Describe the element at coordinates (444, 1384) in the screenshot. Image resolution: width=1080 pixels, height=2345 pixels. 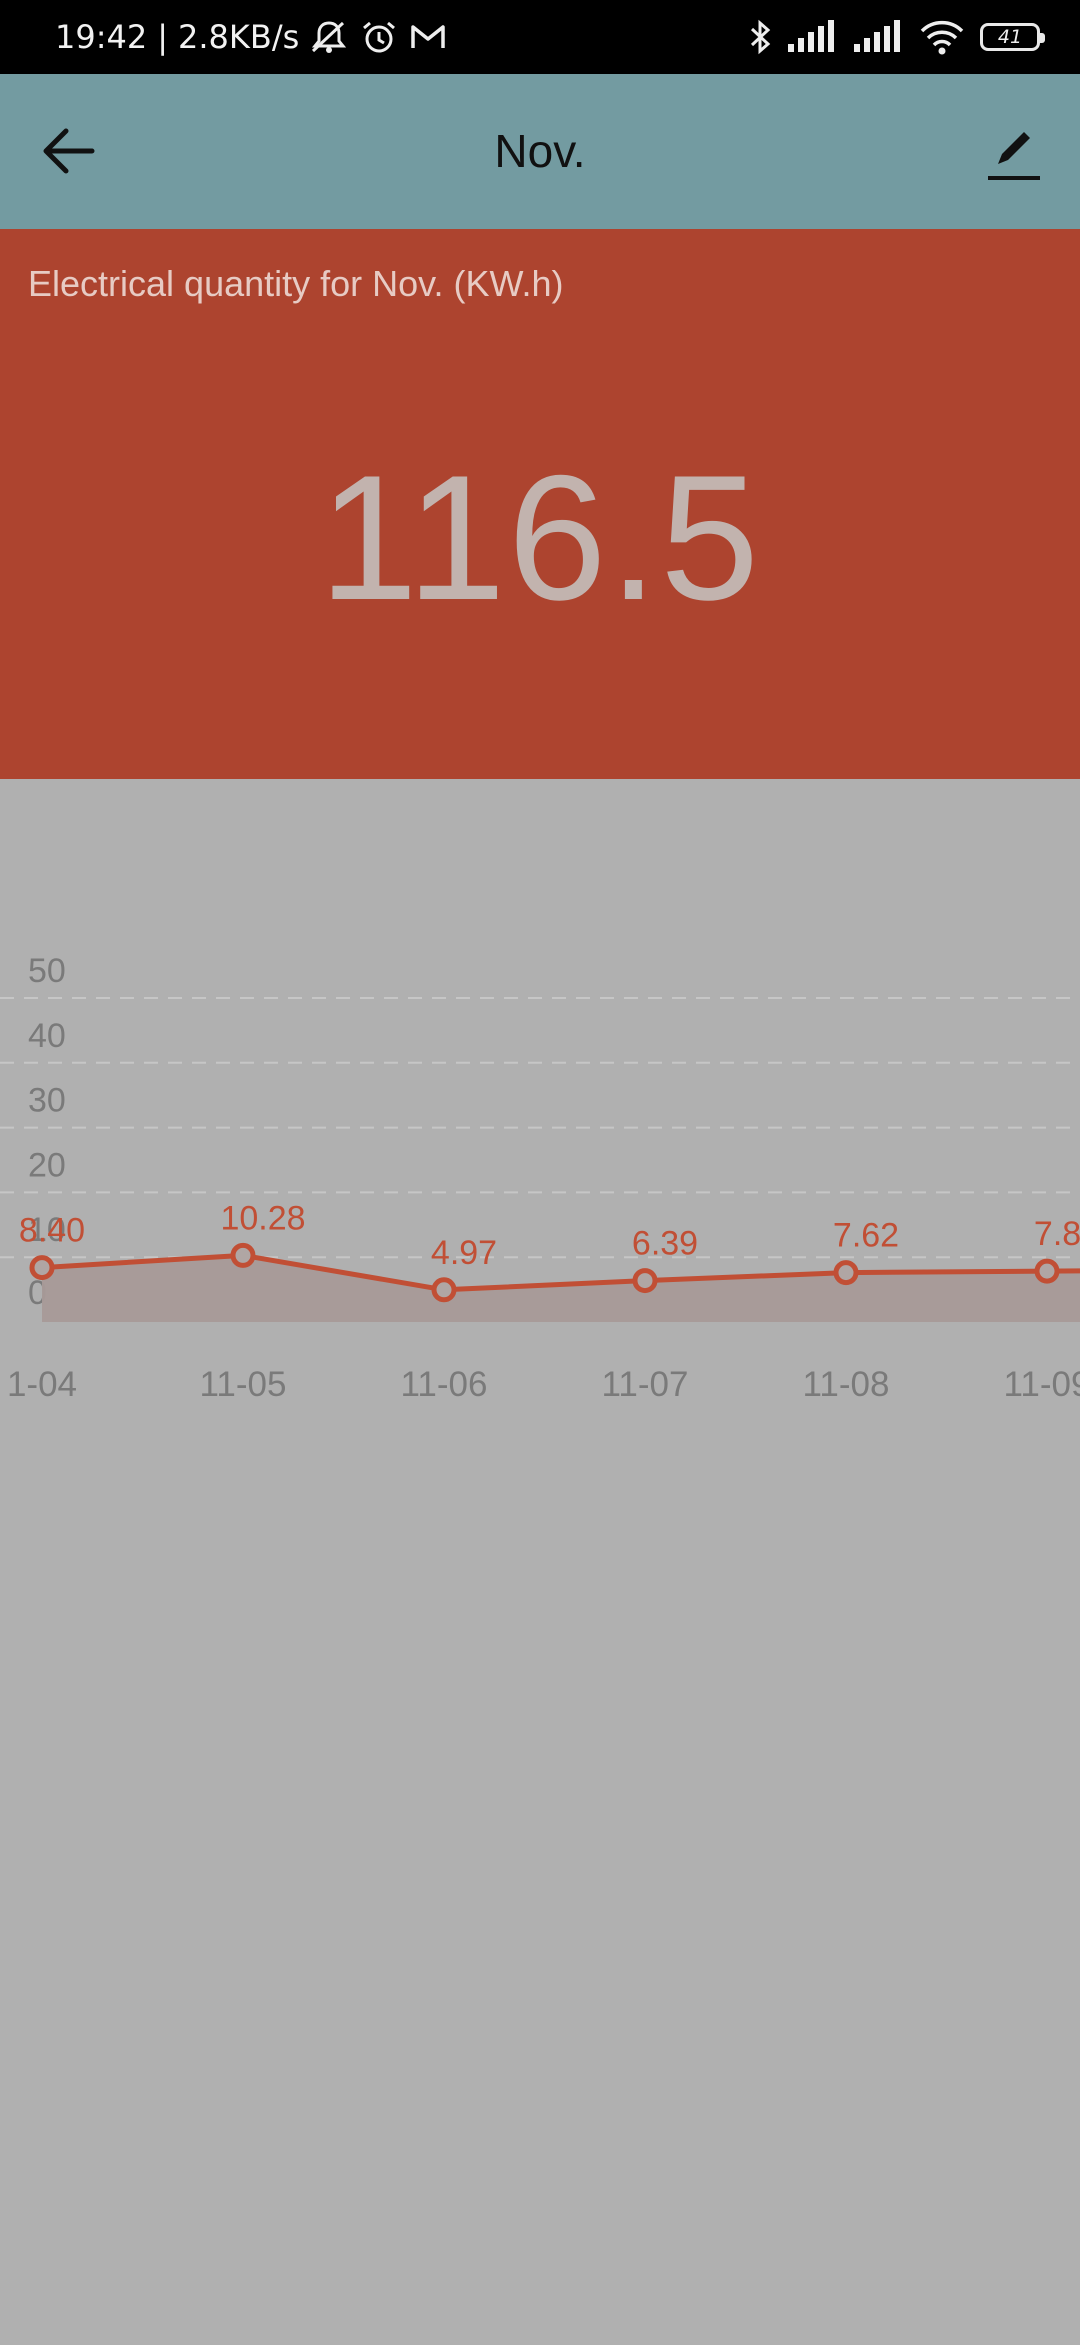
I see `x-tick-label: 11-06` at that location.